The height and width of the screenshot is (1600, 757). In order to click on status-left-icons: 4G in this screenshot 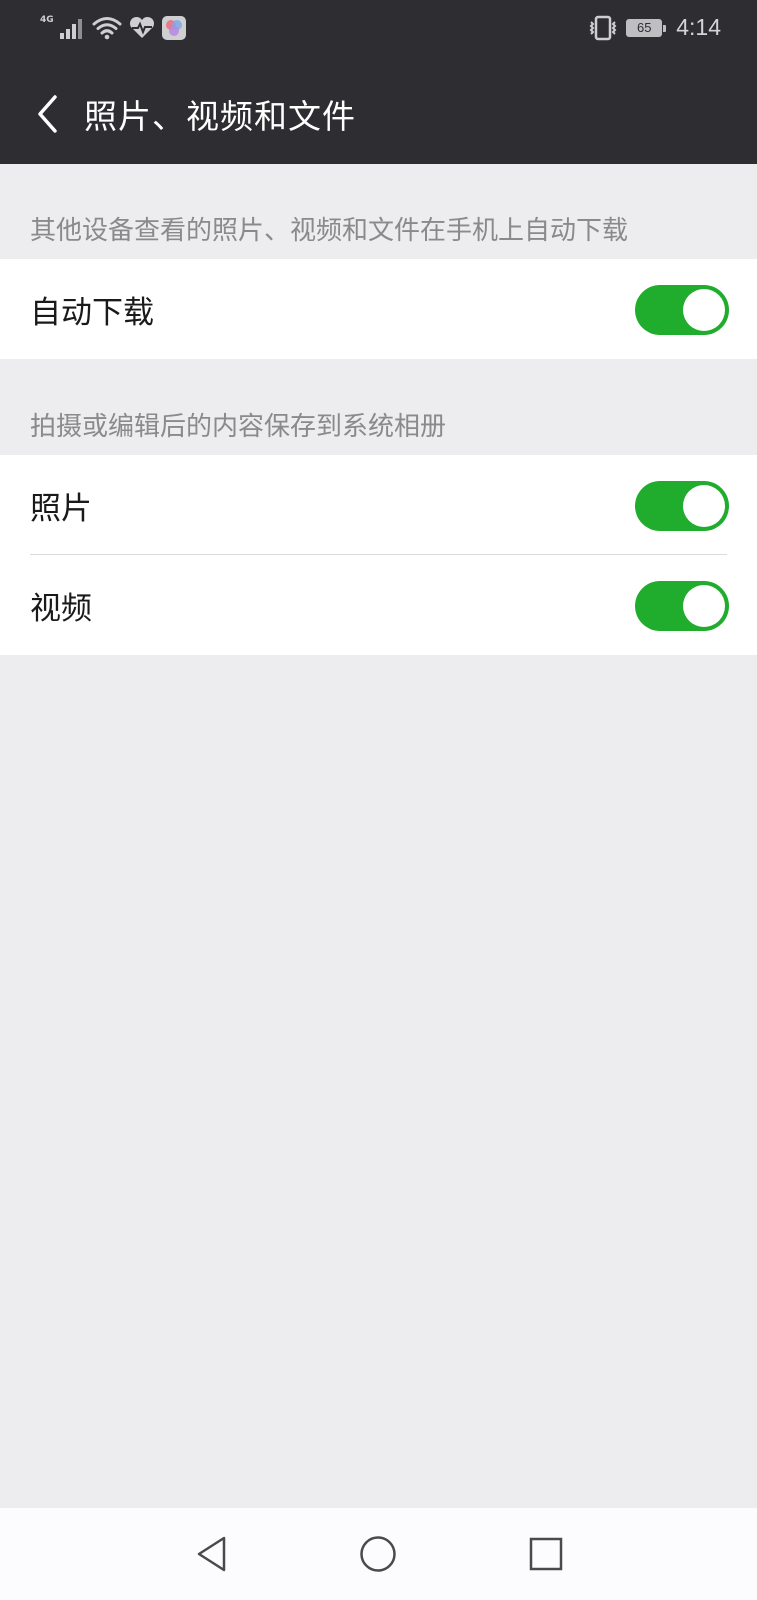, I will do `click(113, 27)`.